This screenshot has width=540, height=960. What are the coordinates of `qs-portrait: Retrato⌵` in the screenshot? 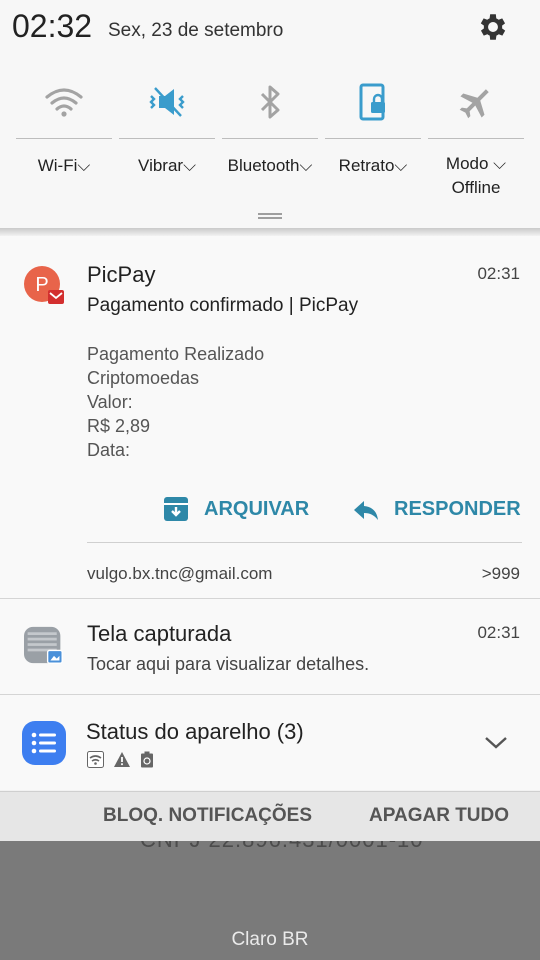 It's located at (373, 144).